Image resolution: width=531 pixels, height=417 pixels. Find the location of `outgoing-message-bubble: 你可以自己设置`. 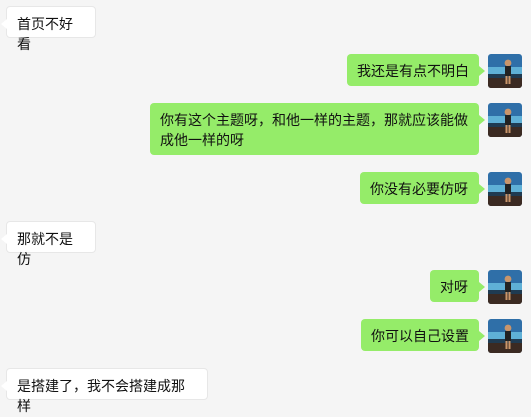

outgoing-message-bubble: 你可以自己设置 is located at coordinates (423, 335).